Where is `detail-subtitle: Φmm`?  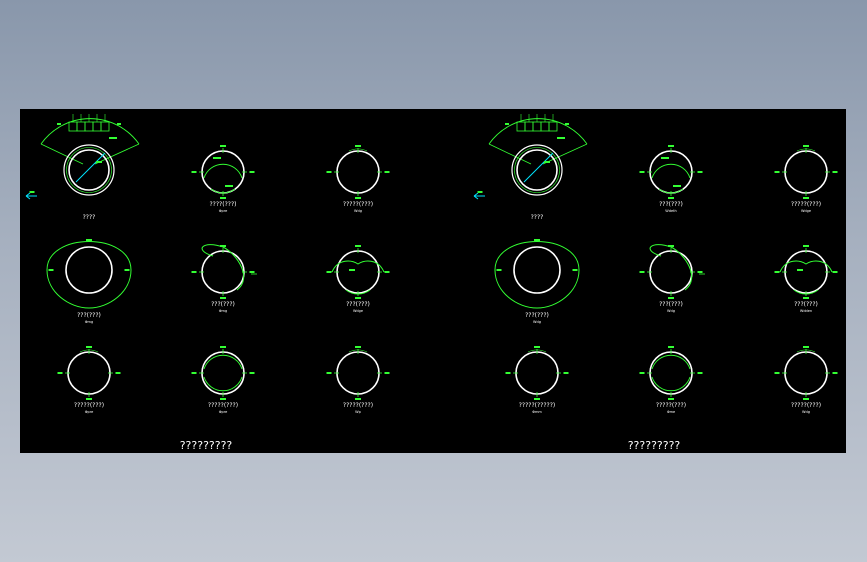 detail-subtitle: Φmm is located at coordinates (537, 412).